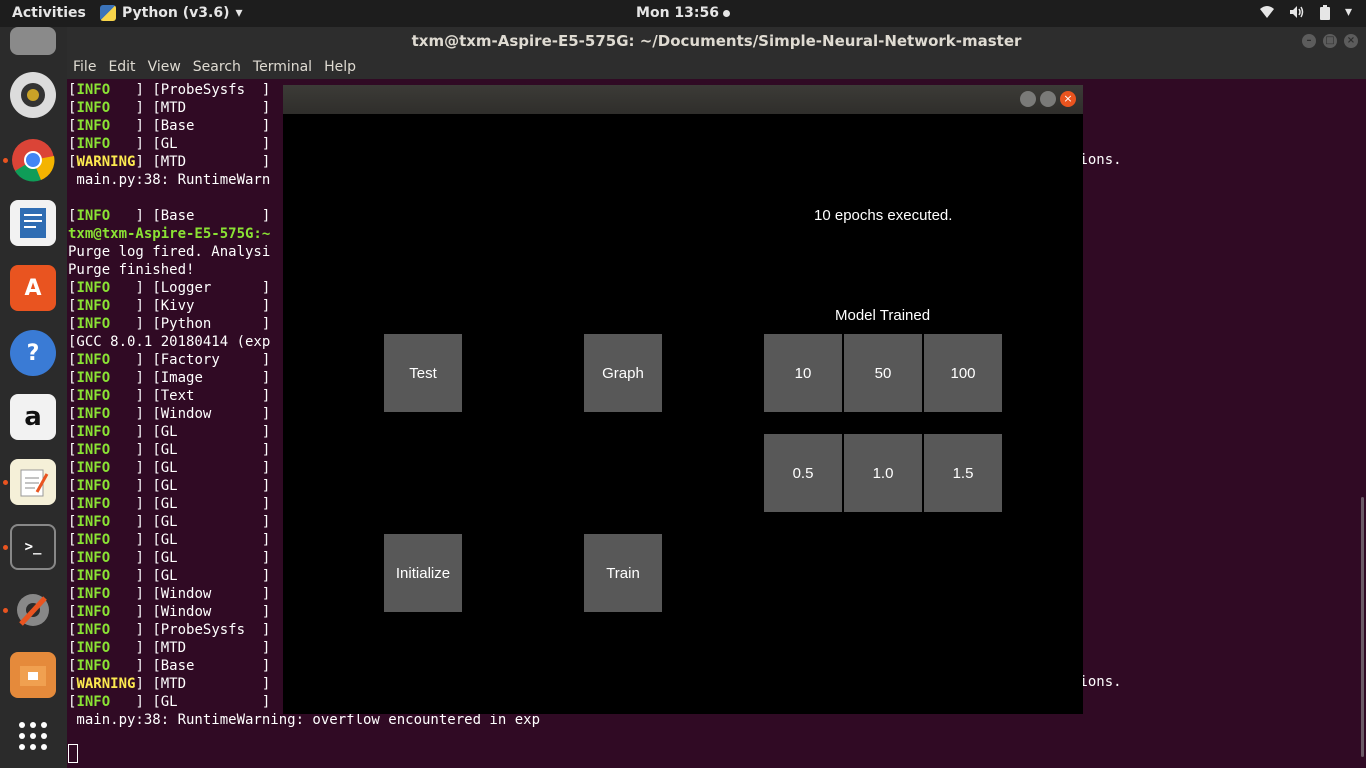 This screenshot has width=1366, height=768. Describe the element at coordinates (33, 736) in the screenshot. I see `show-applications-icon` at that location.